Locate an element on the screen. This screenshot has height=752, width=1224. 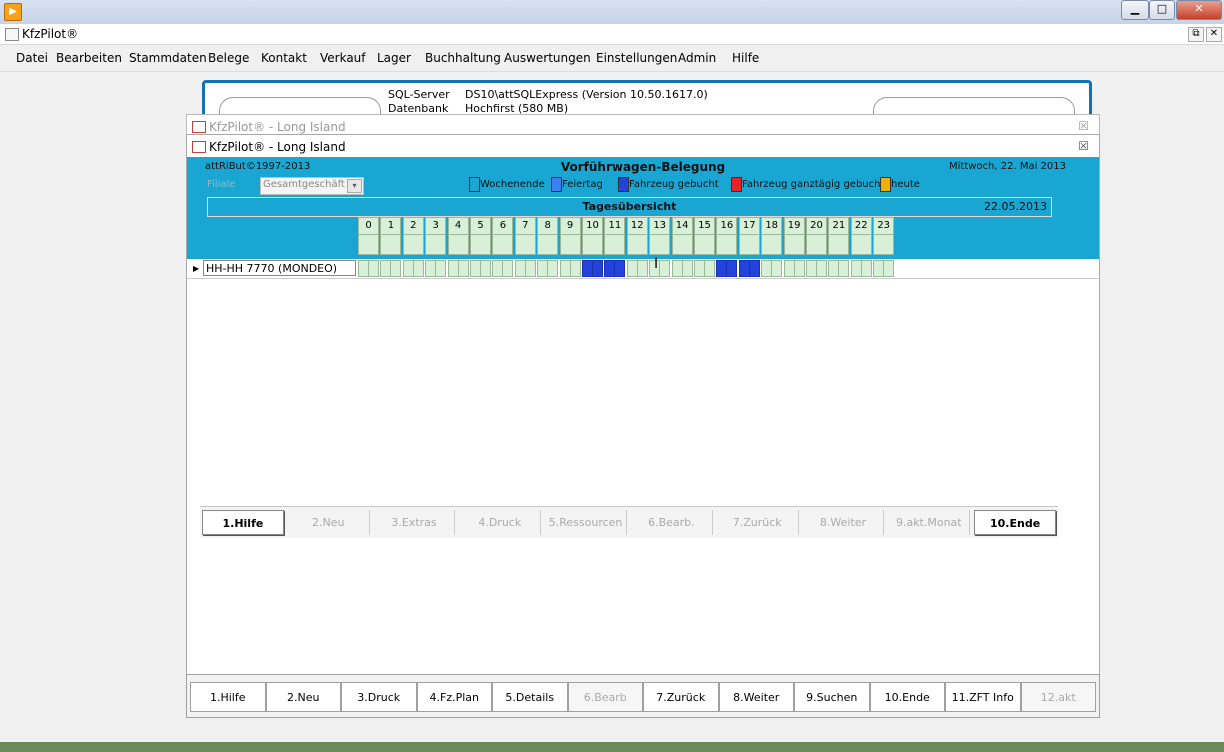
main-button-2: 2.Neu is located at coordinates (303, 697).